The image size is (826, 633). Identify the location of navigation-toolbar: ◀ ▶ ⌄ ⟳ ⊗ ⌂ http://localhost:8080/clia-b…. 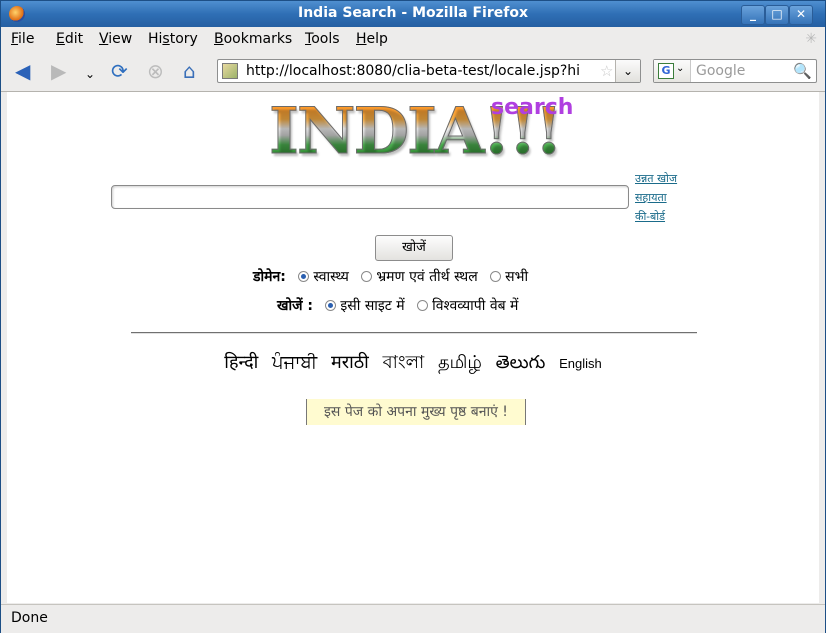
(413, 71).